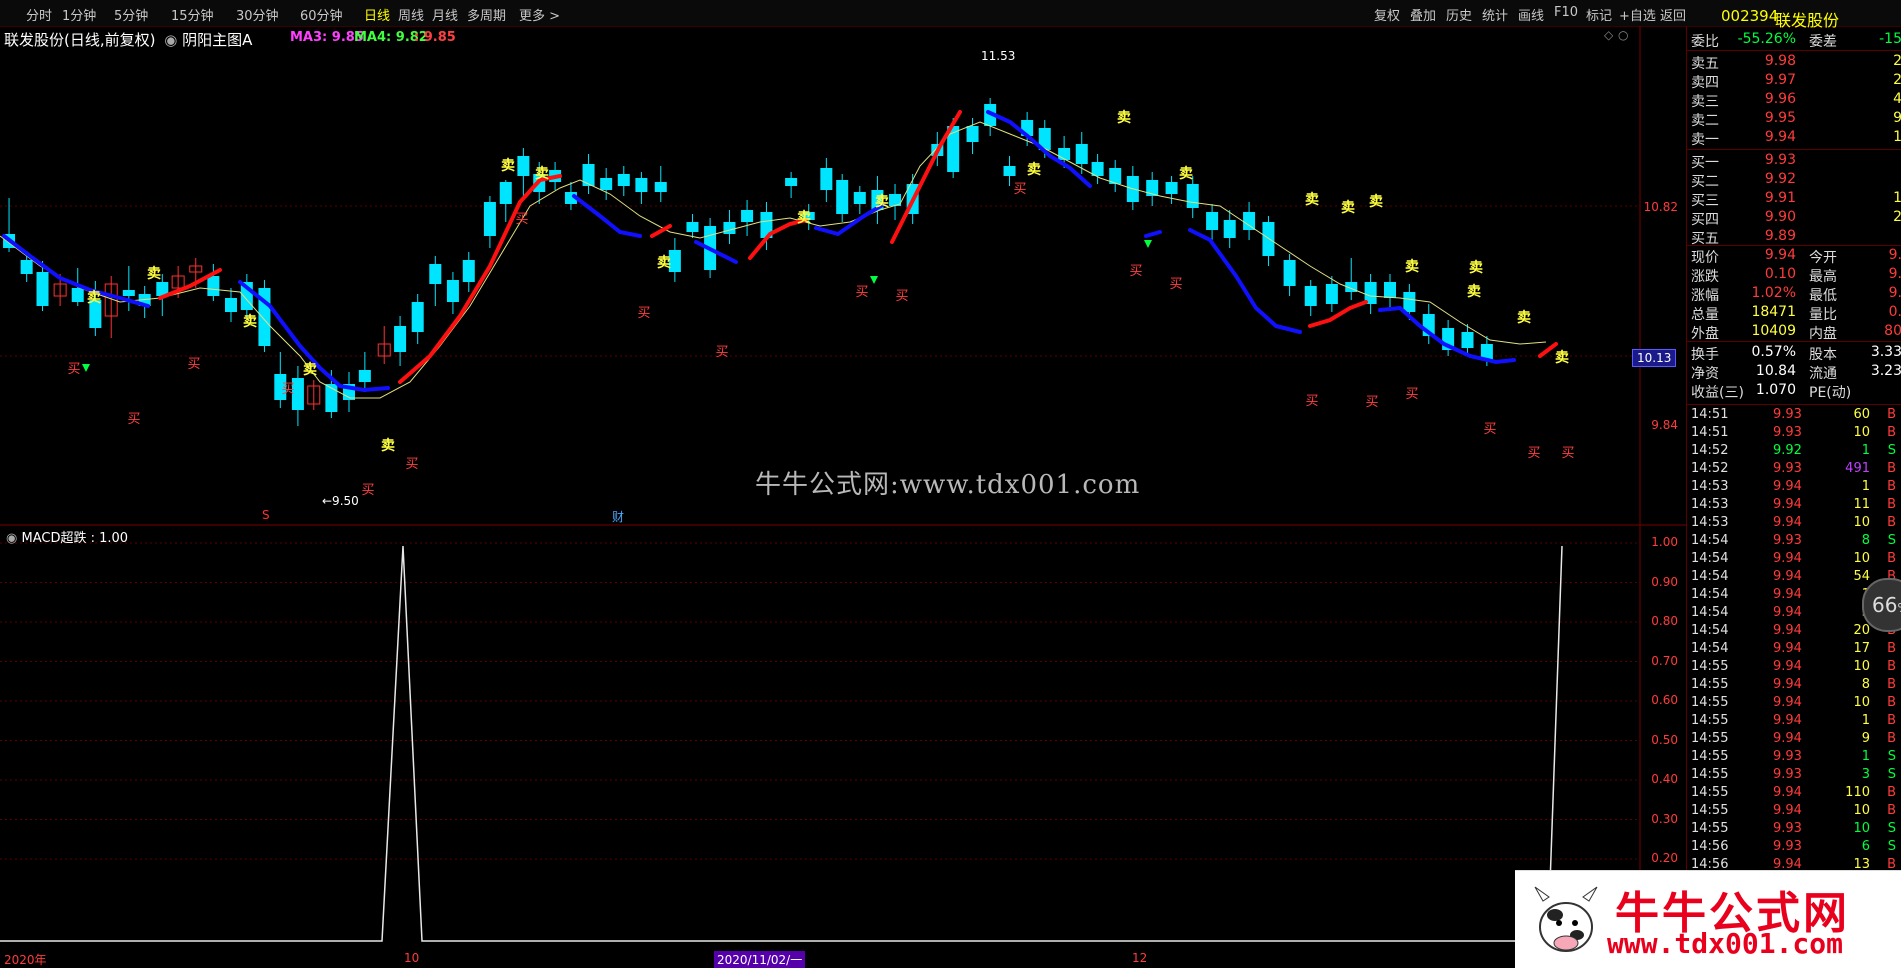 The width and height of the screenshot is (1901, 968). What do you see at coordinates (1608, 35) in the screenshot?
I see `restore-icon: ◇` at bounding box center [1608, 35].